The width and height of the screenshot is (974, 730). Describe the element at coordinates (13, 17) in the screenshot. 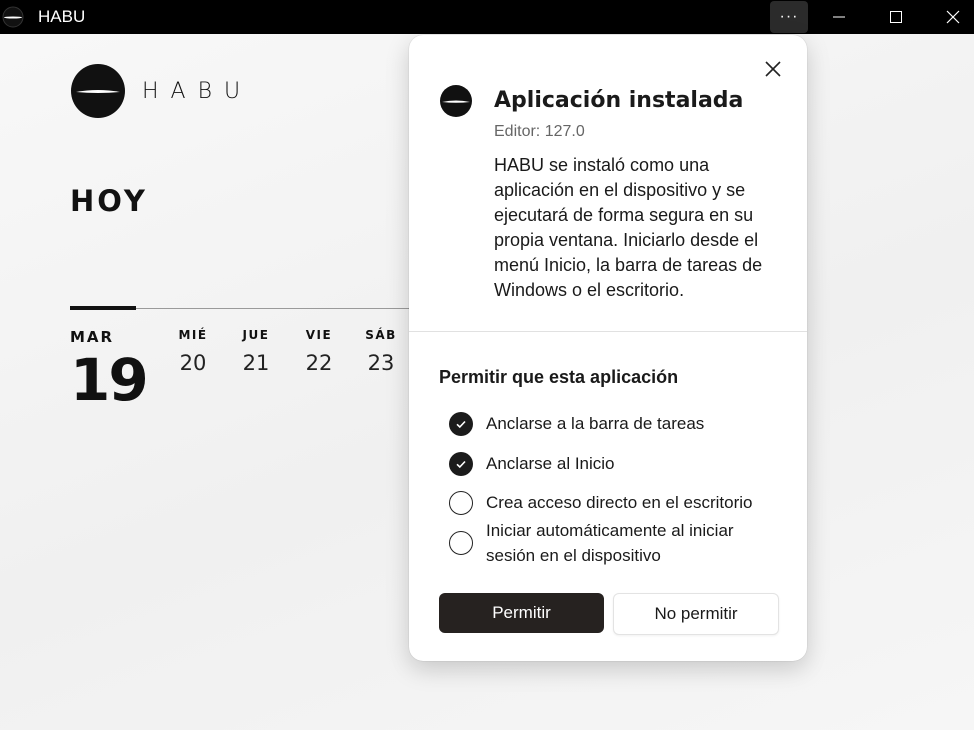

I see `habu-logo-icon` at that location.